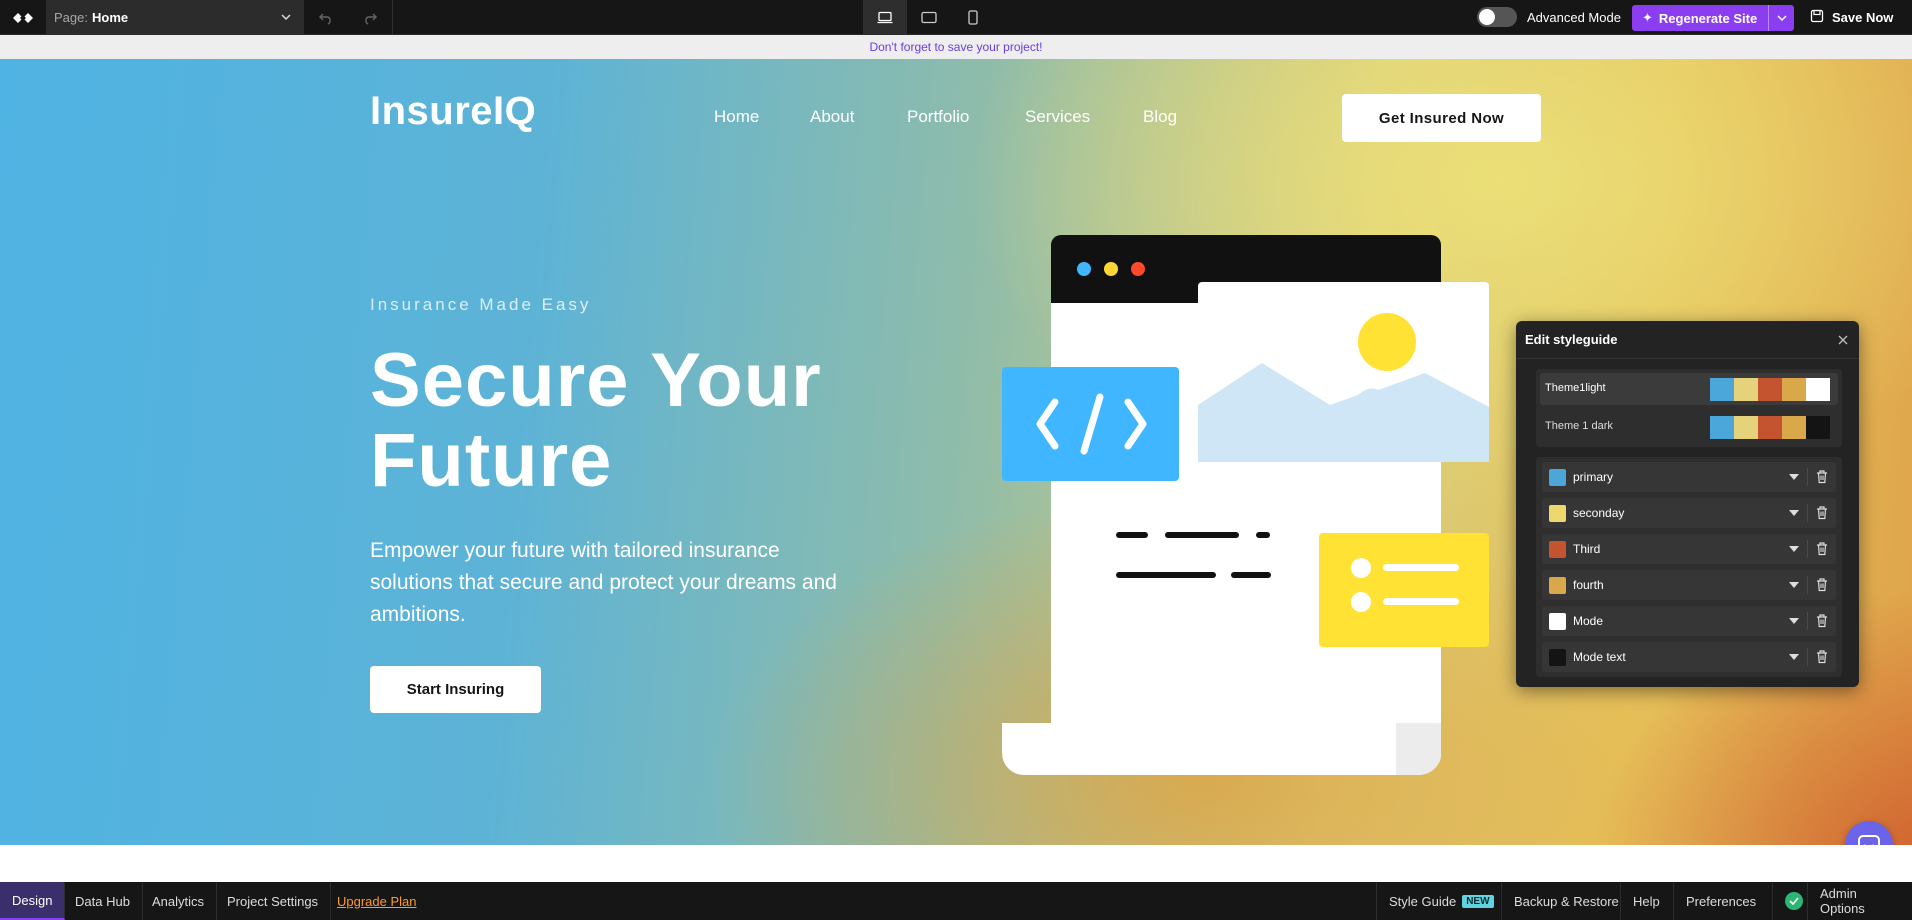 The image size is (1912, 920). Describe the element at coordinates (1842, 901) in the screenshot. I see `admin-options-label: Admin Options` at that location.